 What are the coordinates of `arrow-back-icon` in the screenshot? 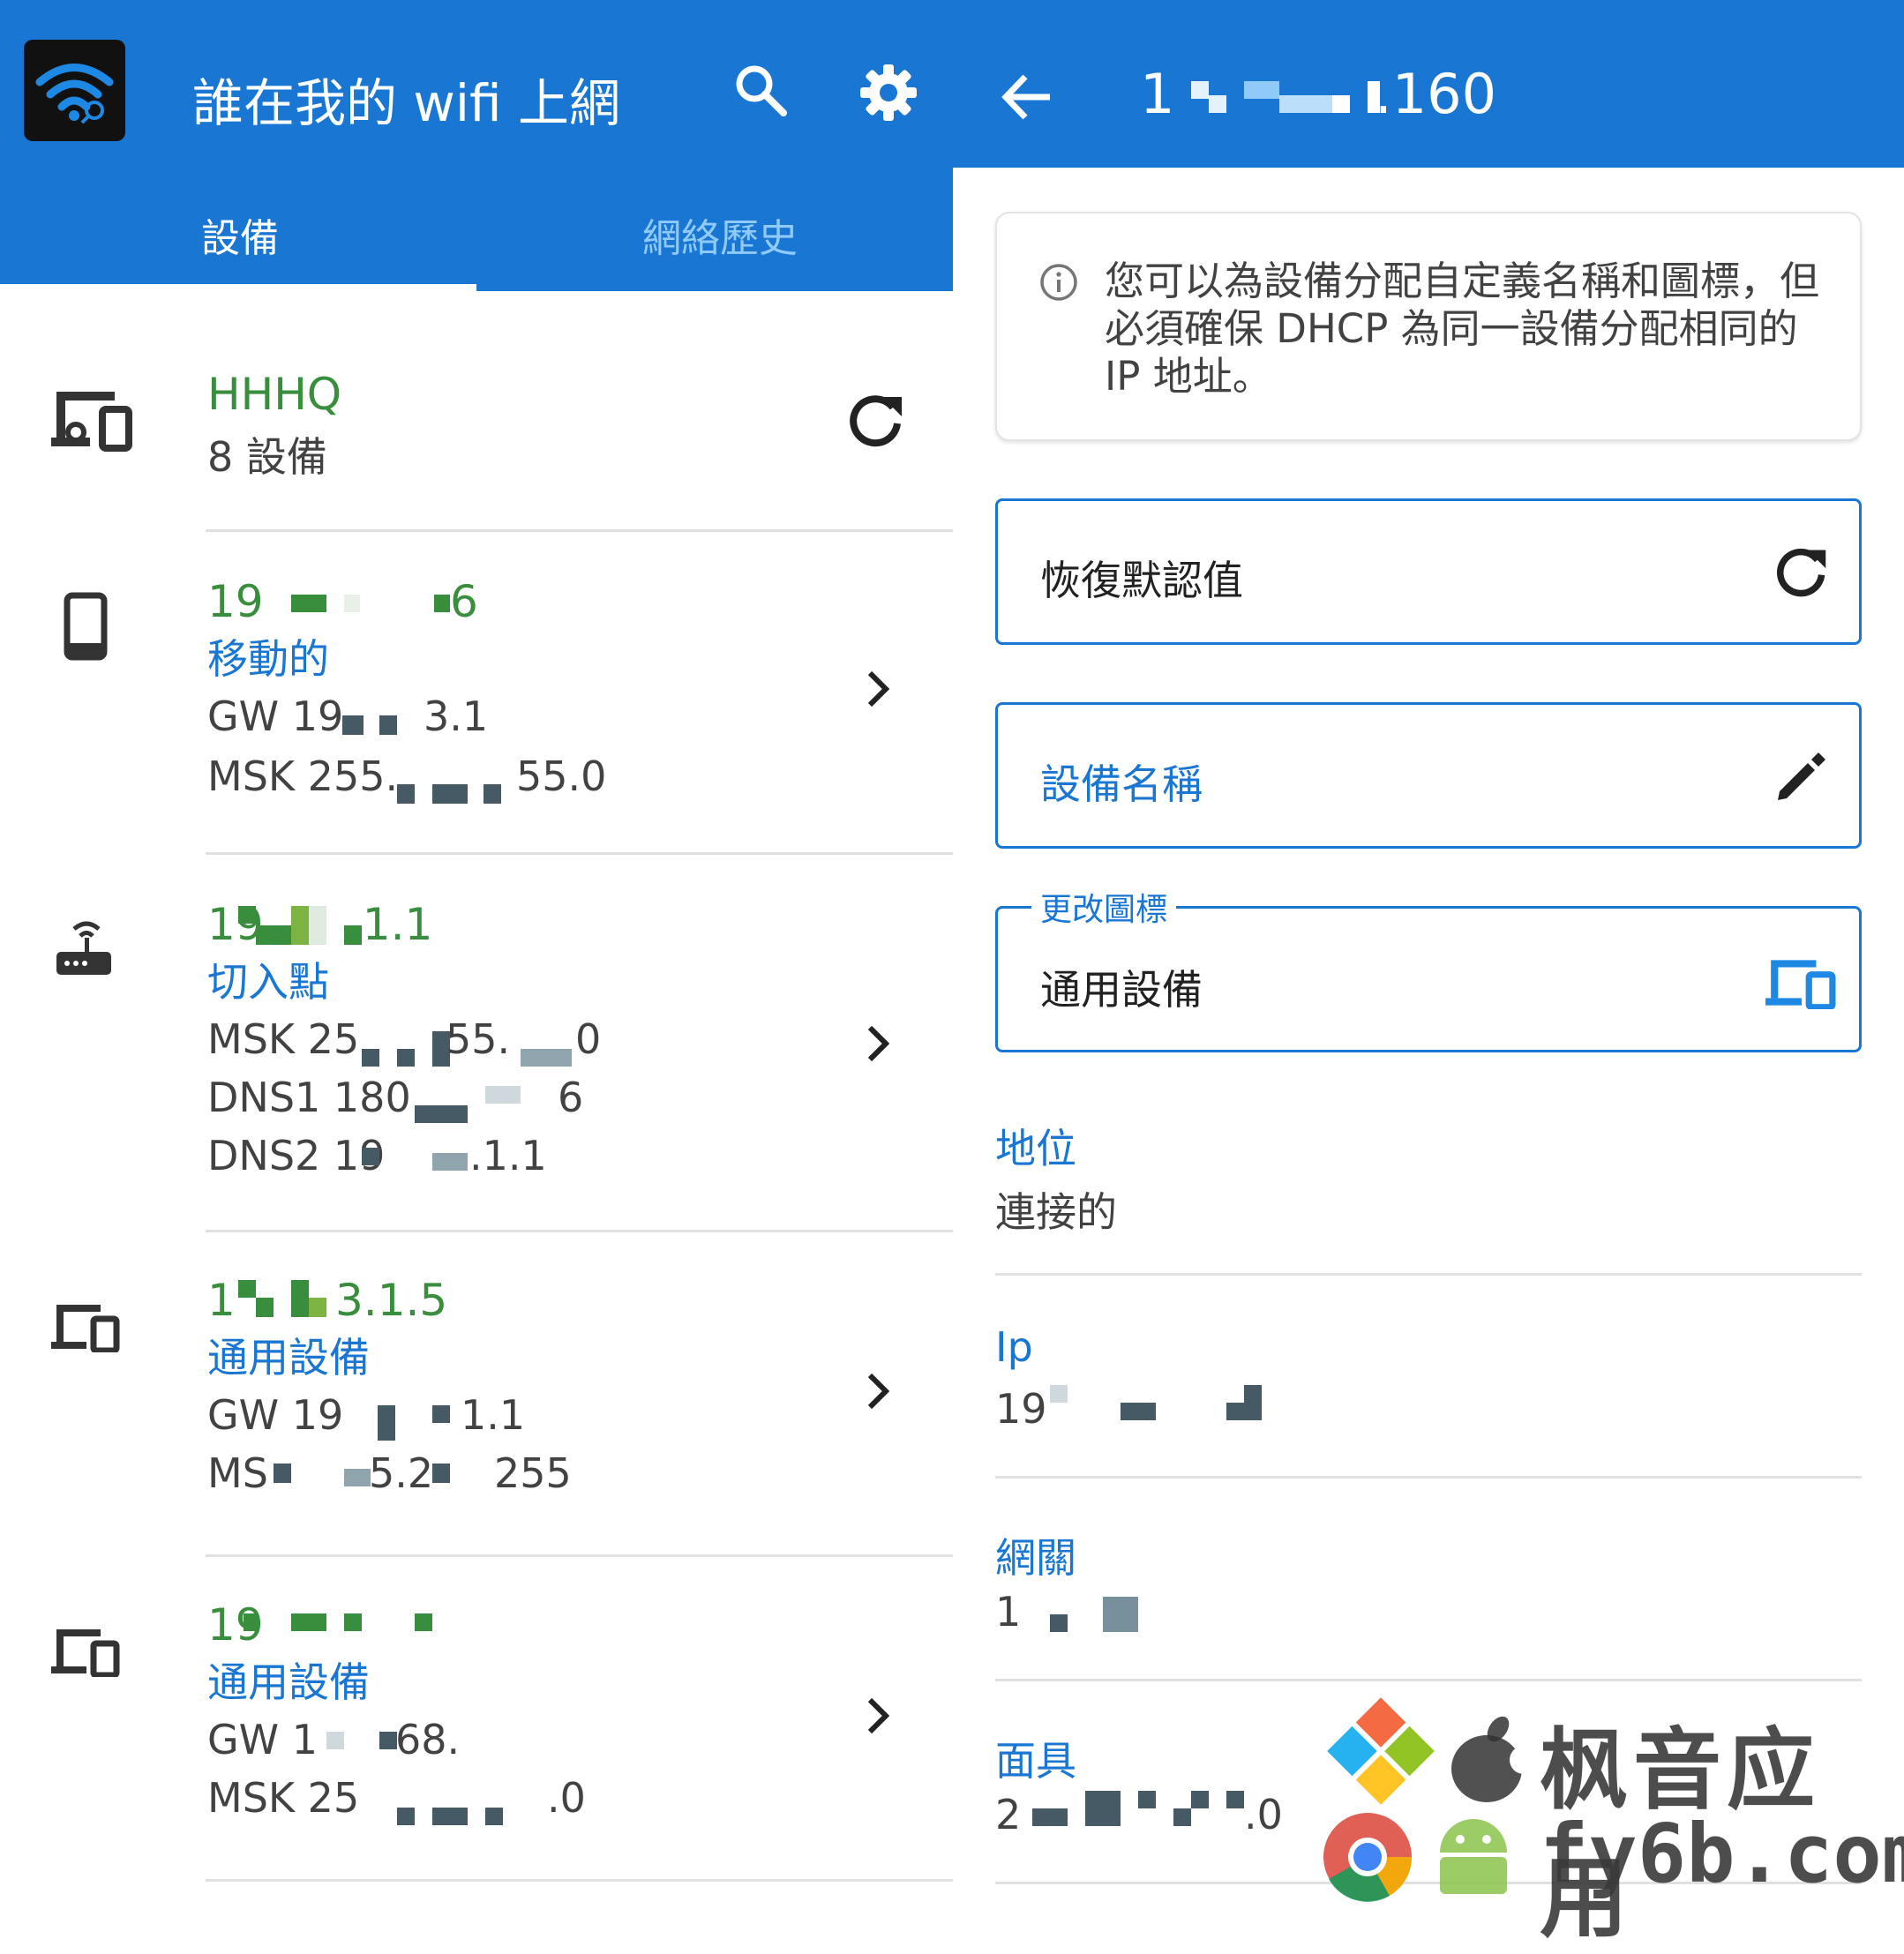 It's located at (1025, 97).